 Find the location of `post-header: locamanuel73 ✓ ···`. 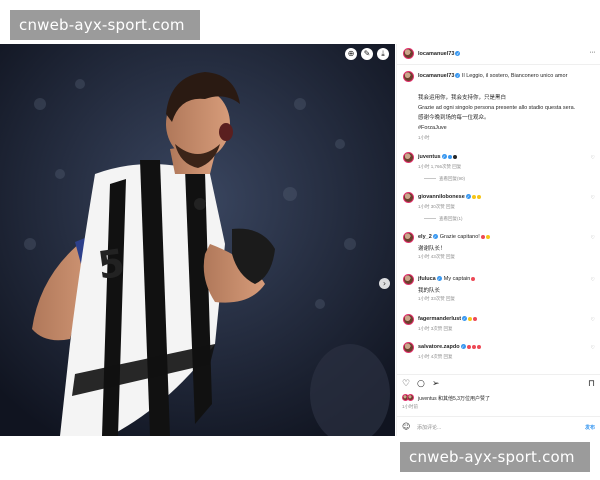

post-header: locamanuel73 ✓ ··· is located at coordinates (498, 54).